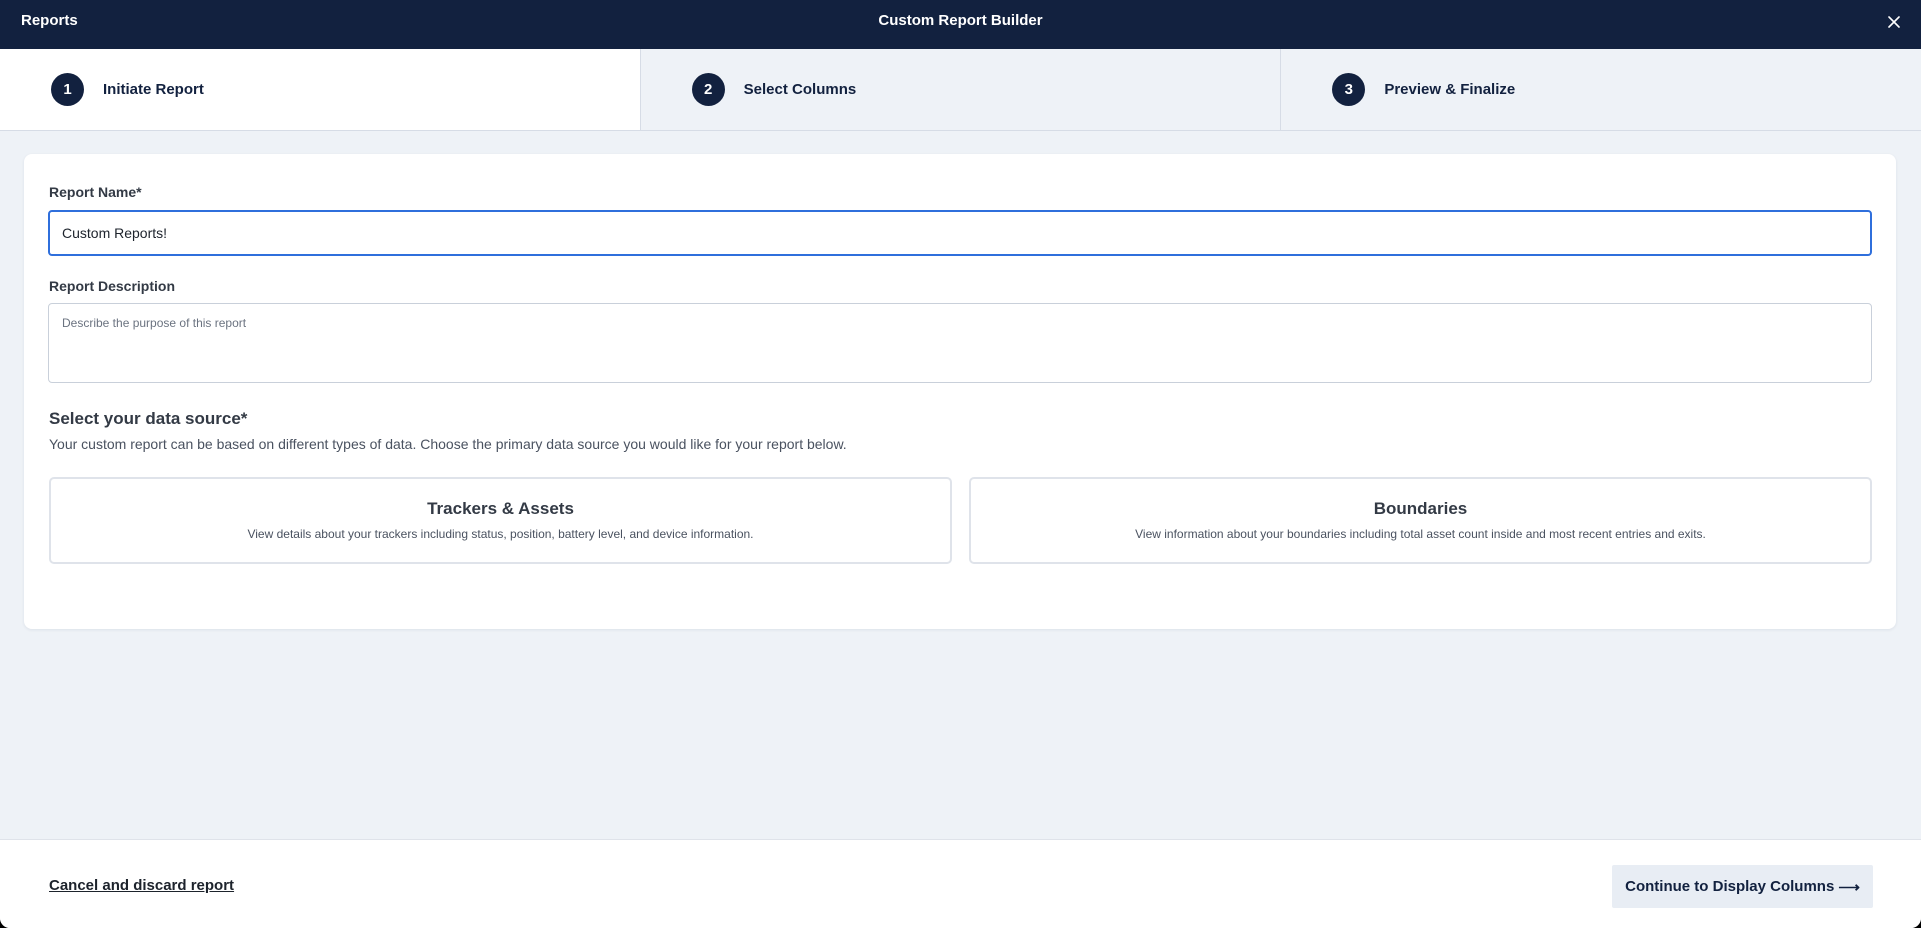  I want to click on continue-button: Continue to Display Columns ⟶, so click(1742, 886).